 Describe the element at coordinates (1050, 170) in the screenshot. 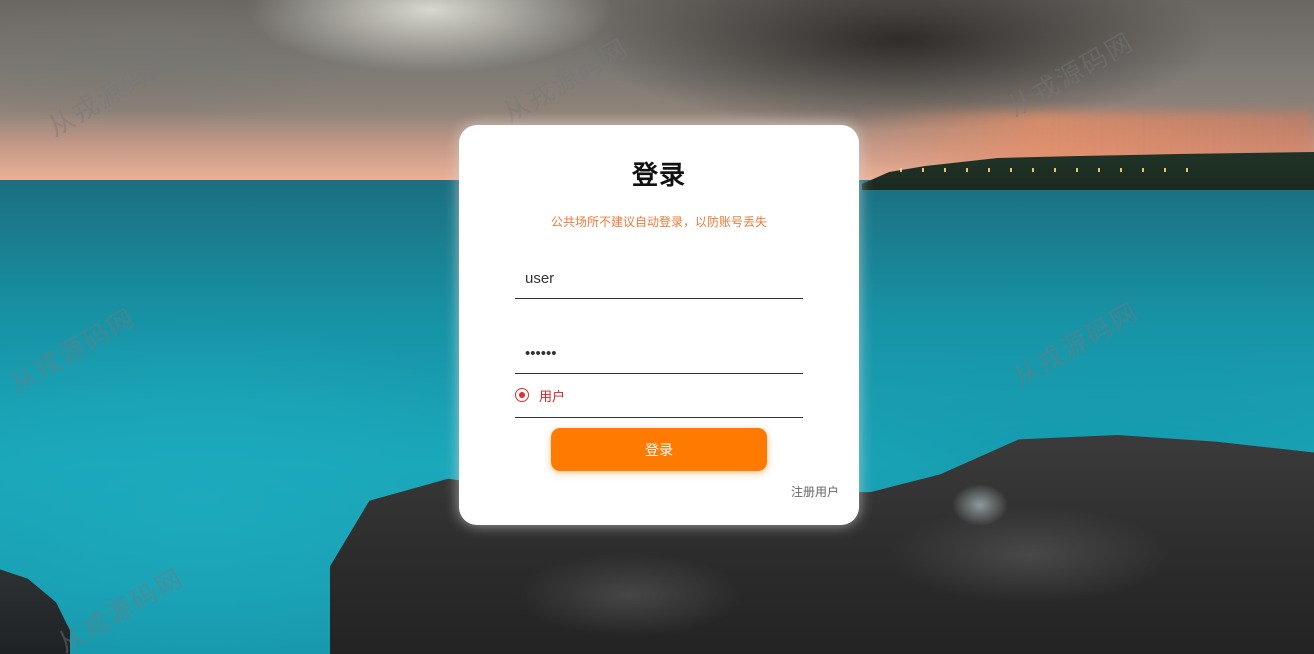

I see `background-island-lights` at that location.